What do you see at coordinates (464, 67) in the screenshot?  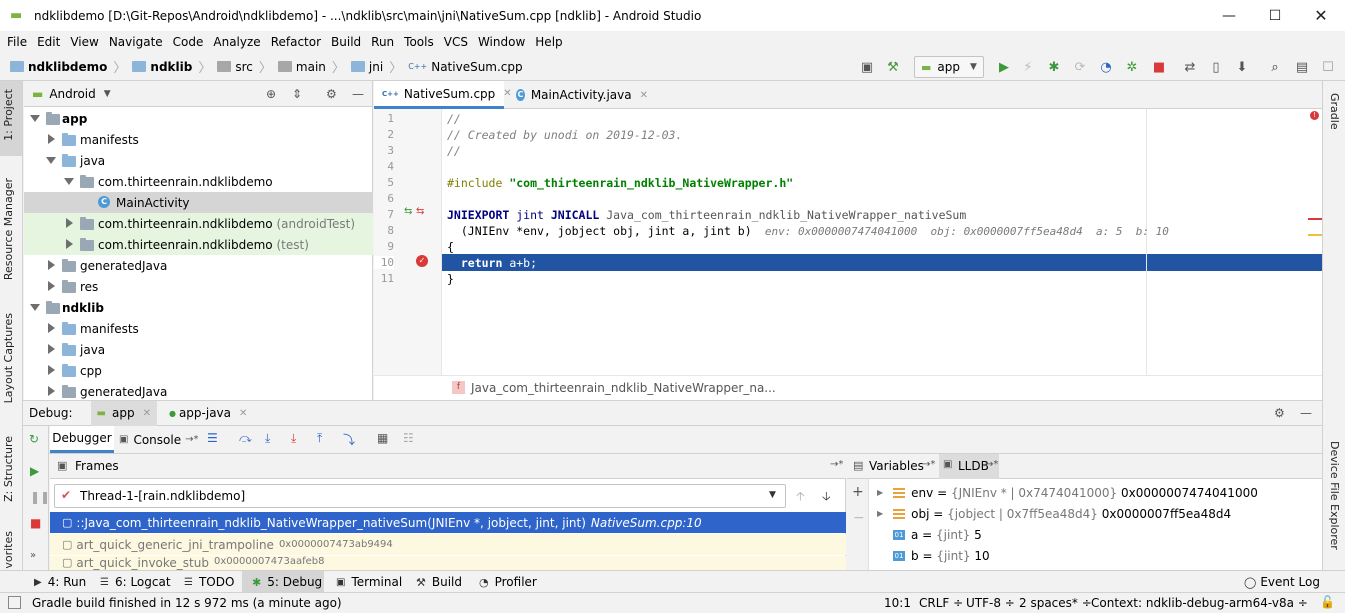 I see `breadcrumb-file: C++ NativeSum.cpp` at bounding box center [464, 67].